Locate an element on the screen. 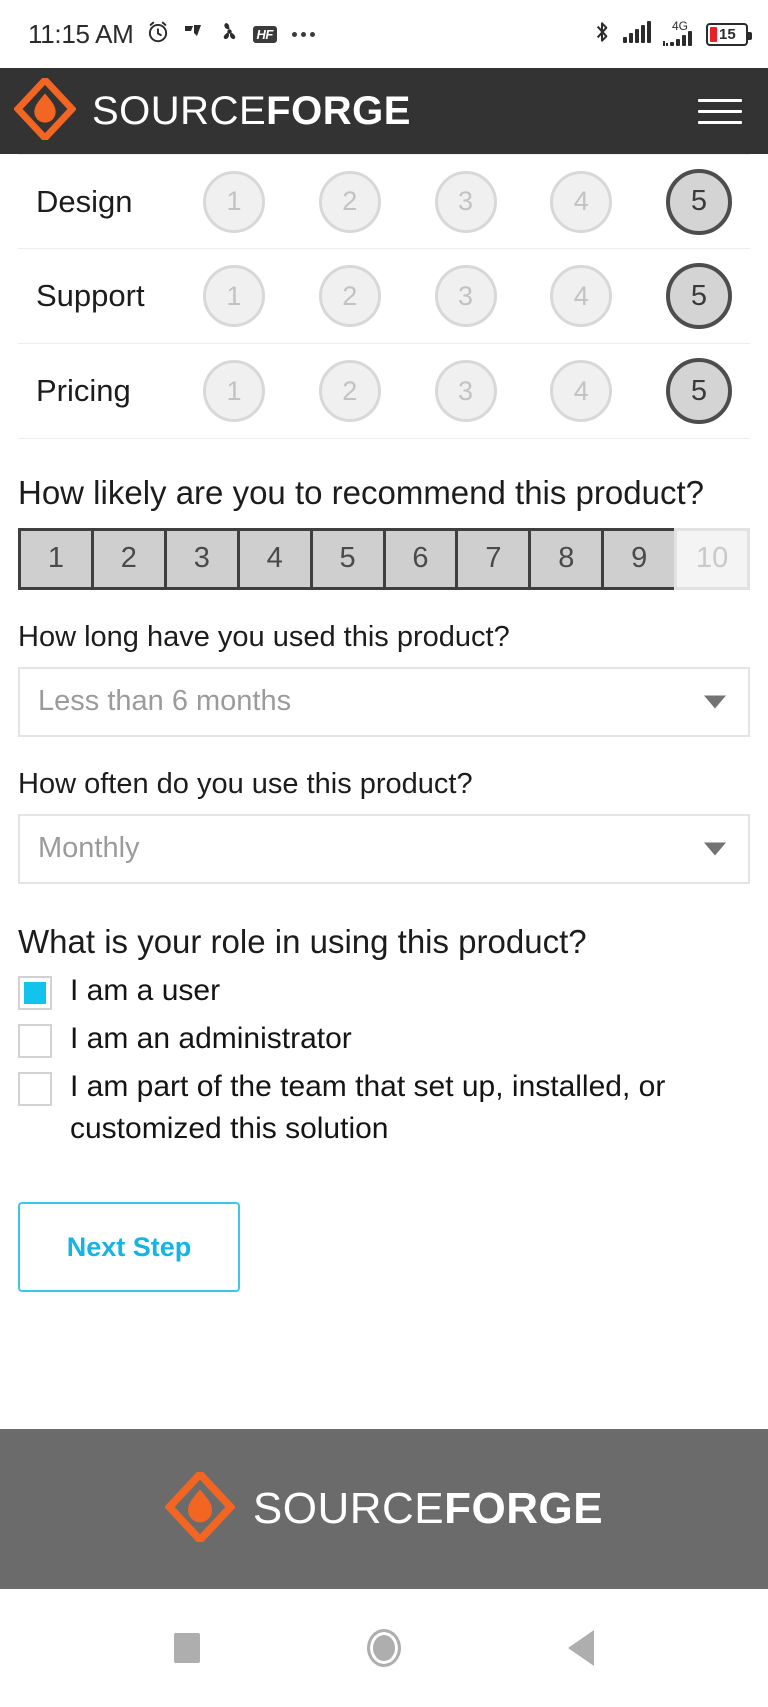 The image size is (768, 1707). fan-icon is located at coordinates (229, 34).